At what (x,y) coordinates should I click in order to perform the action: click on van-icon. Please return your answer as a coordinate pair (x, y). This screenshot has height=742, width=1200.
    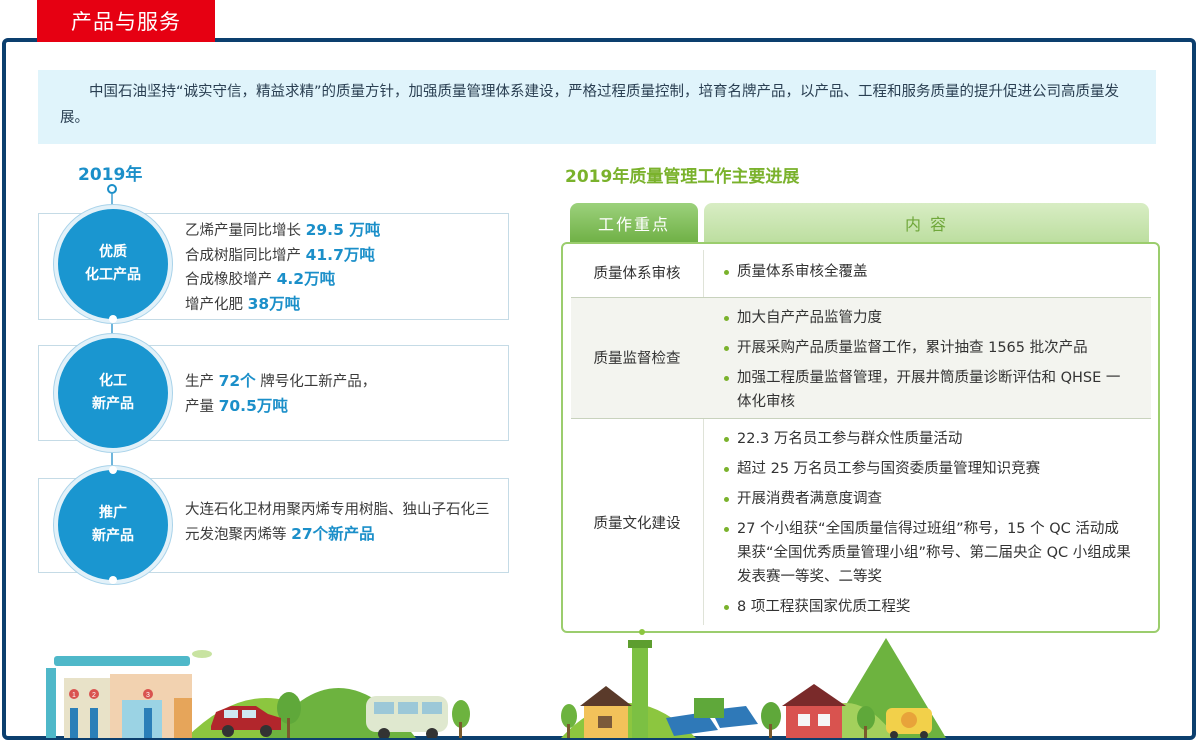
    Looking at the image, I should click on (407, 717).